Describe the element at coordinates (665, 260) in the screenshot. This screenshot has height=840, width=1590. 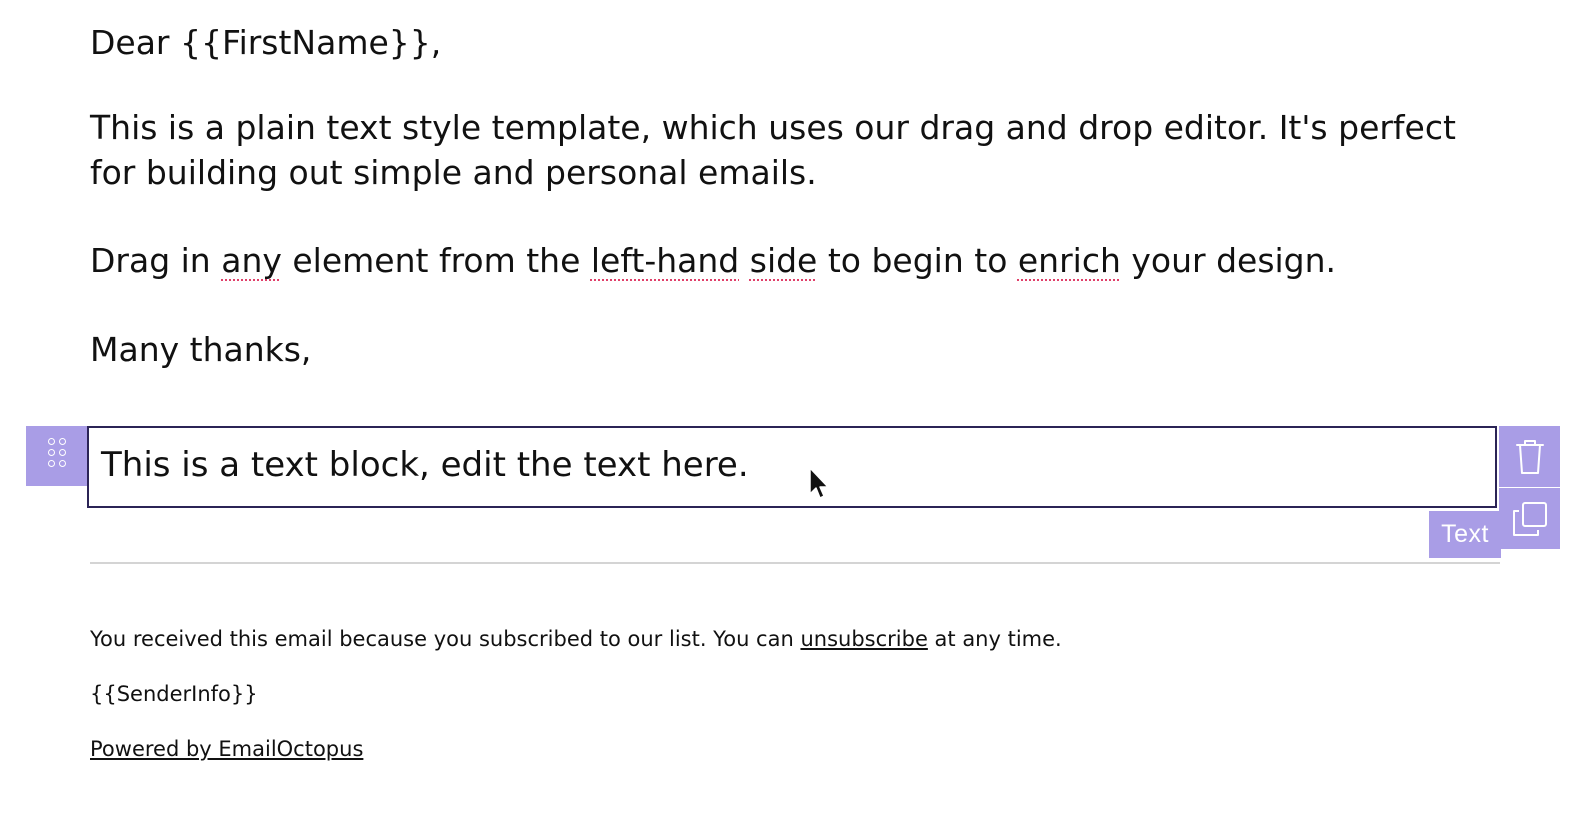
I see `spellcheck-word: left-hand` at that location.